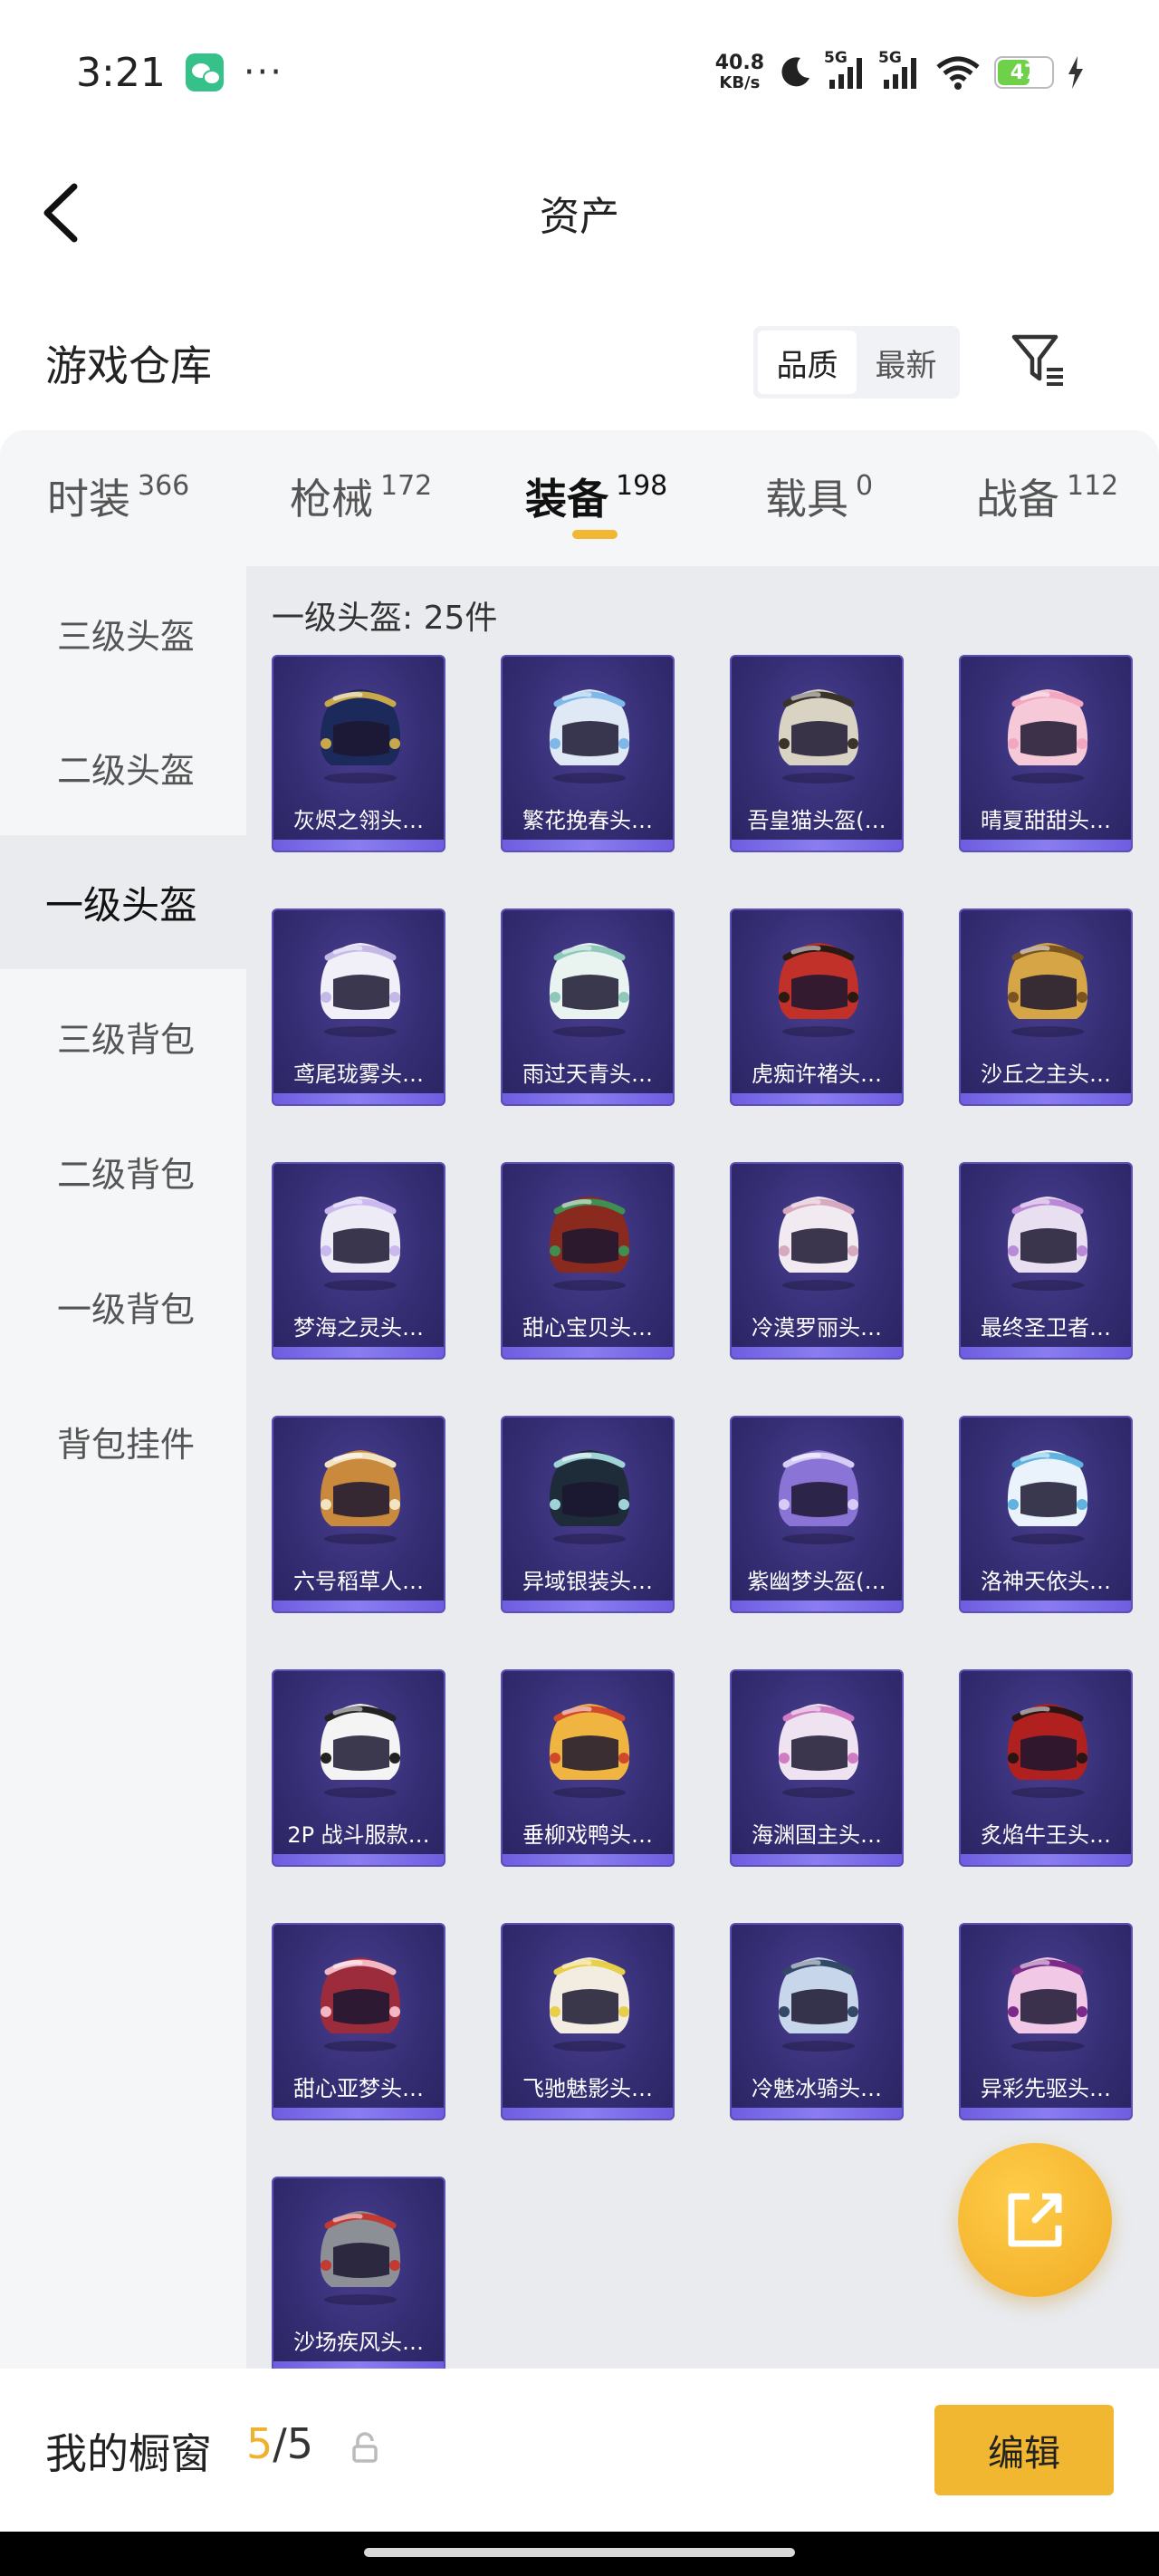  I want to click on tab-label: 装备, so click(566, 499).